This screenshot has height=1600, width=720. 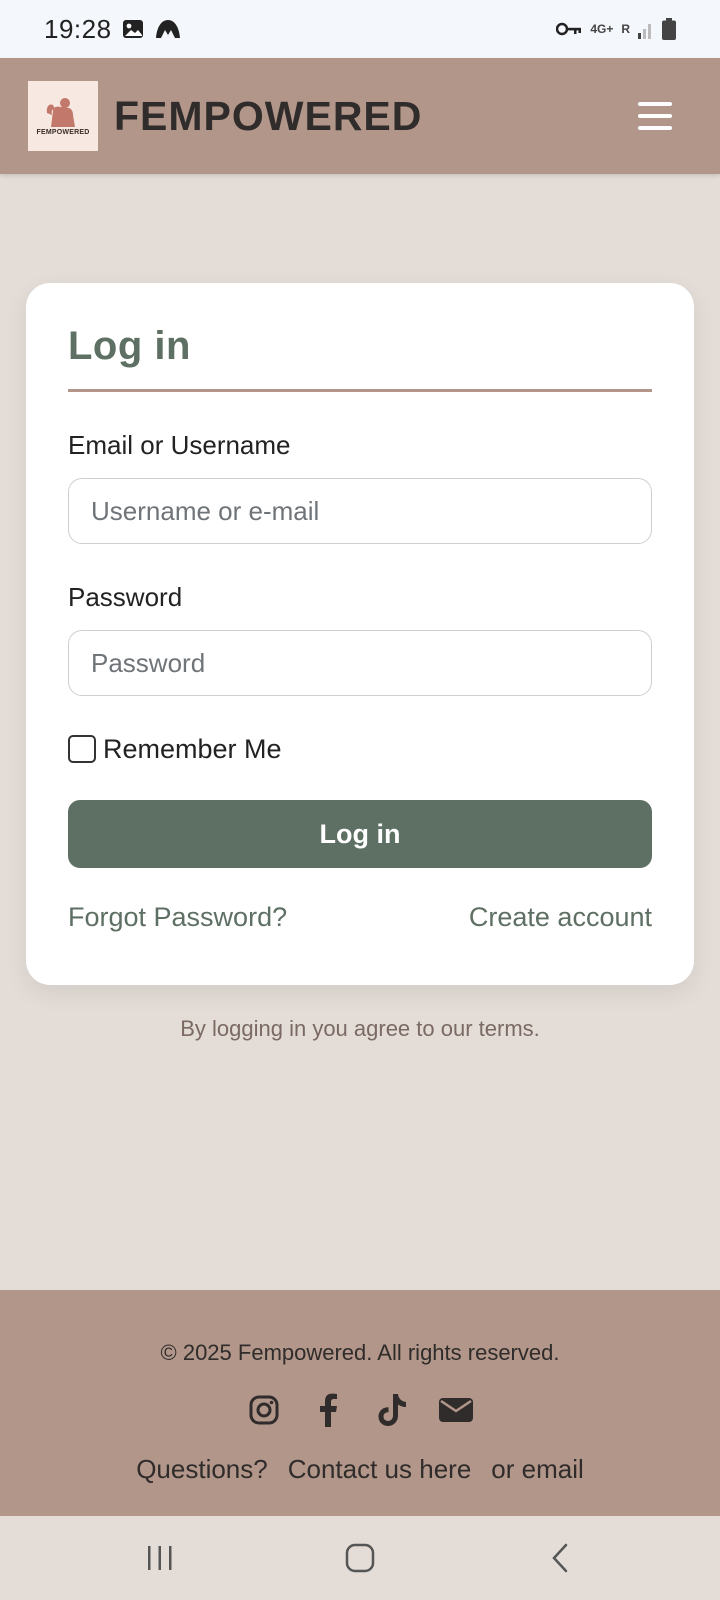 I want to click on contact-row: Questions? Contact us here or email, so click(x=360, y=1469).